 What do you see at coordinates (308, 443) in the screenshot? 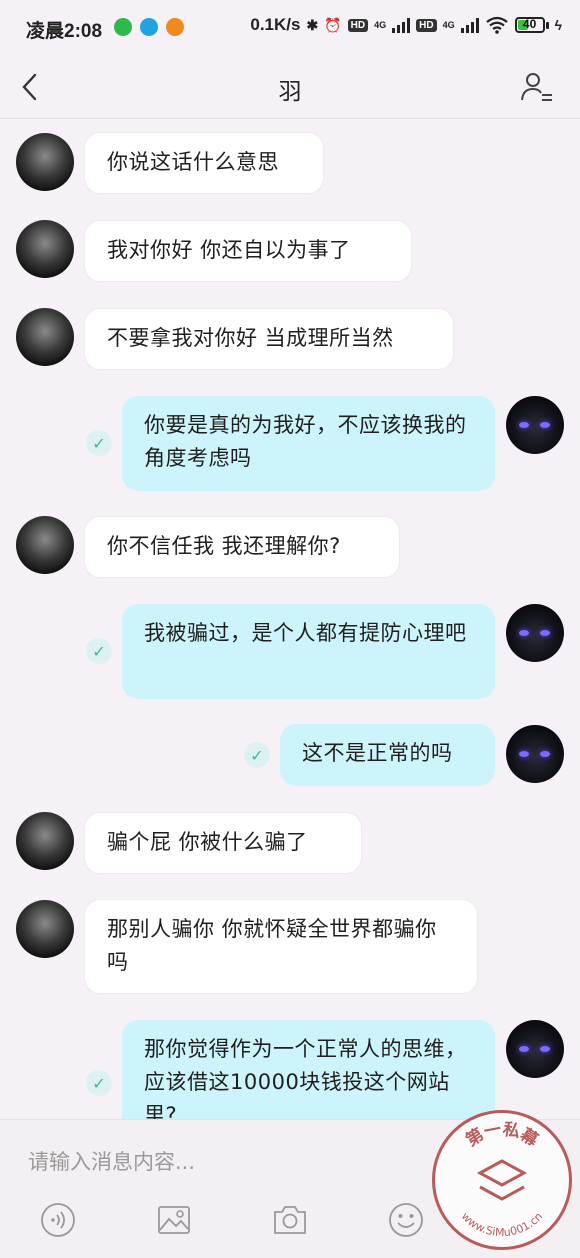
I see `message-bubble-outgoing: 你要是真的为我好，不应该换我的角度考虑吗` at bounding box center [308, 443].